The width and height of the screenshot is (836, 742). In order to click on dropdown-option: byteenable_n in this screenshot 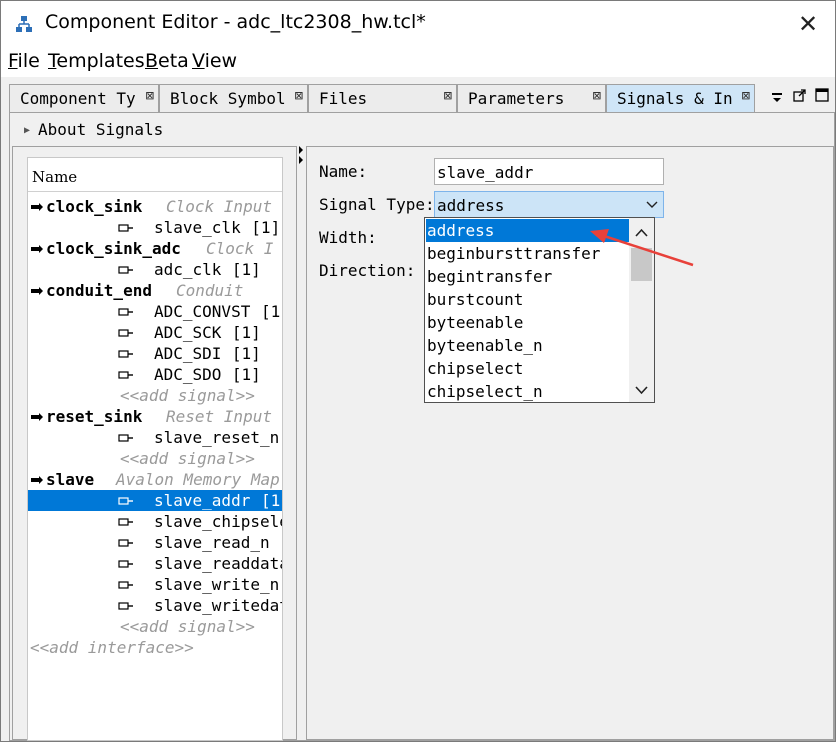, I will do `click(527, 345)`.